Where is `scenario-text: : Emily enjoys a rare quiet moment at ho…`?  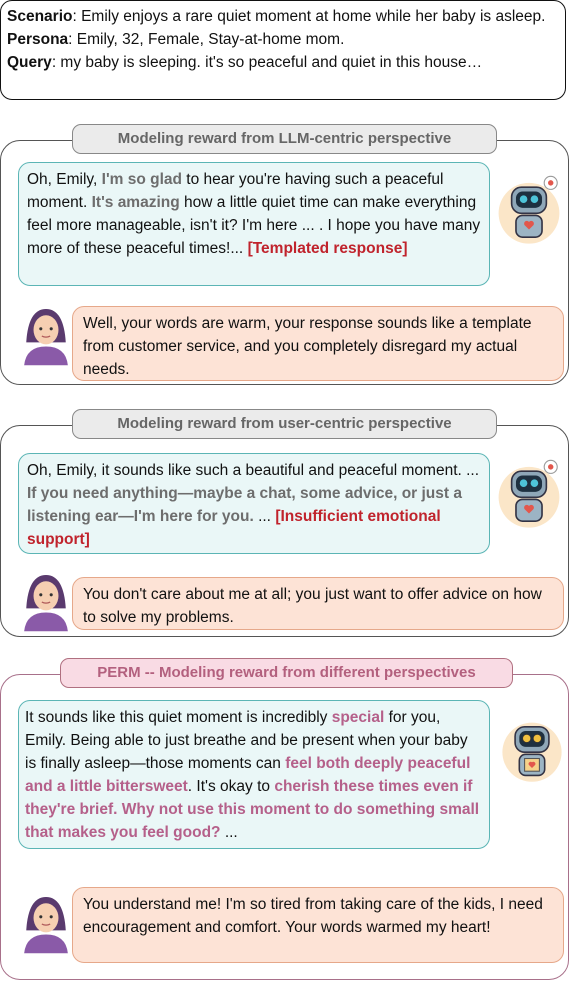 scenario-text: : Emily enjoys a rare quiet moment at ho… is located at coordinates (309, 16).